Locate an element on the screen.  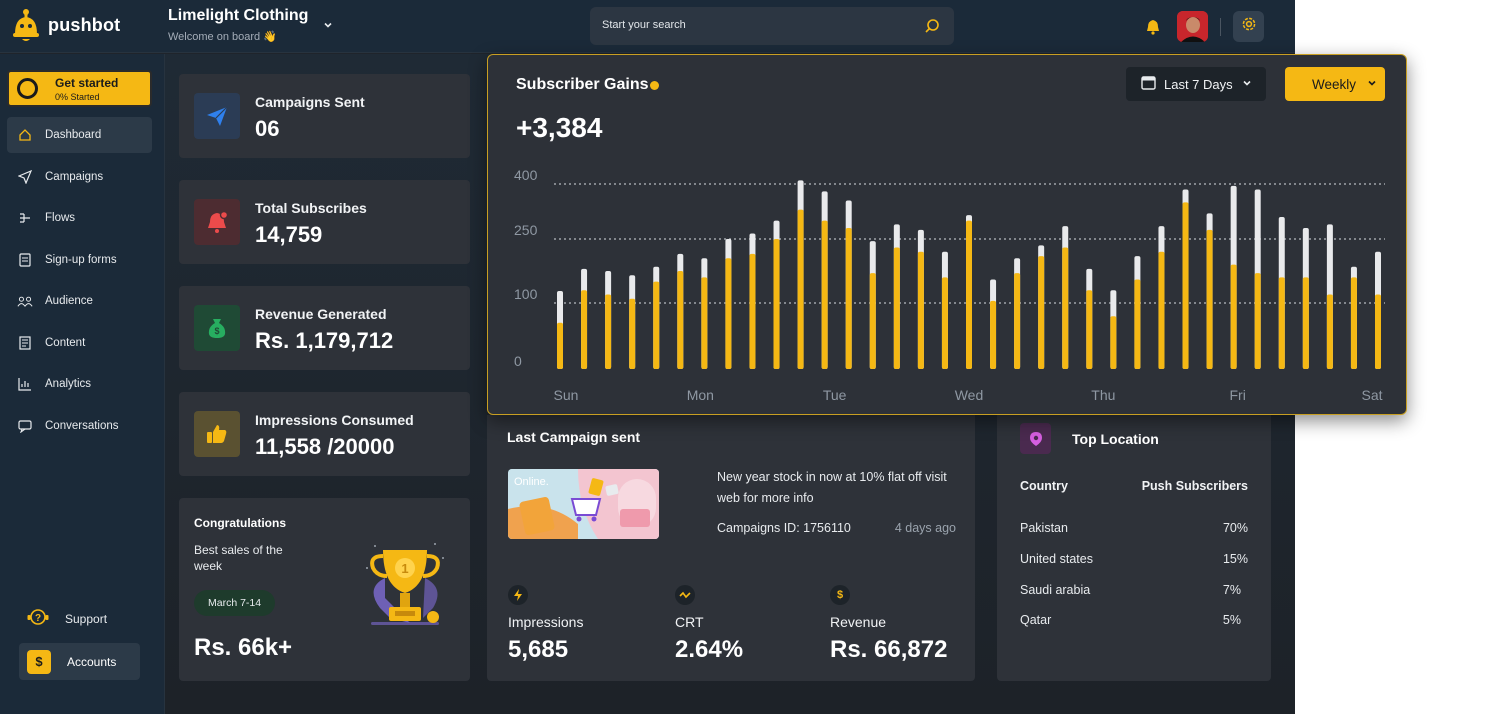
store-name: Limelight Clothing is located at coordinates (238, 15).